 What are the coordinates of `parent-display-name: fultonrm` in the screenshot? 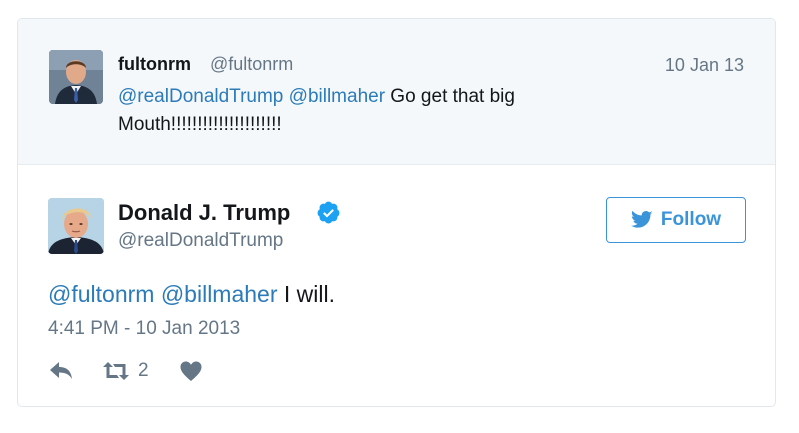 It's located at (154, 64).